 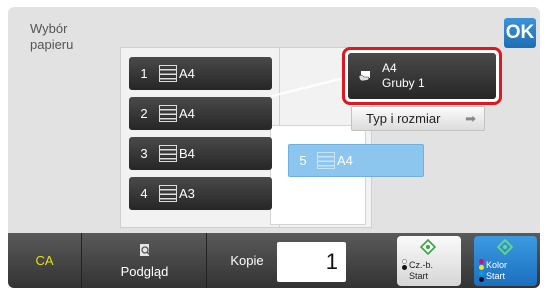 What do you see at coordinates (200, 73) in the screenshot?
I see `tray-1-button: 1 A4` at bounding box center [200, 73].